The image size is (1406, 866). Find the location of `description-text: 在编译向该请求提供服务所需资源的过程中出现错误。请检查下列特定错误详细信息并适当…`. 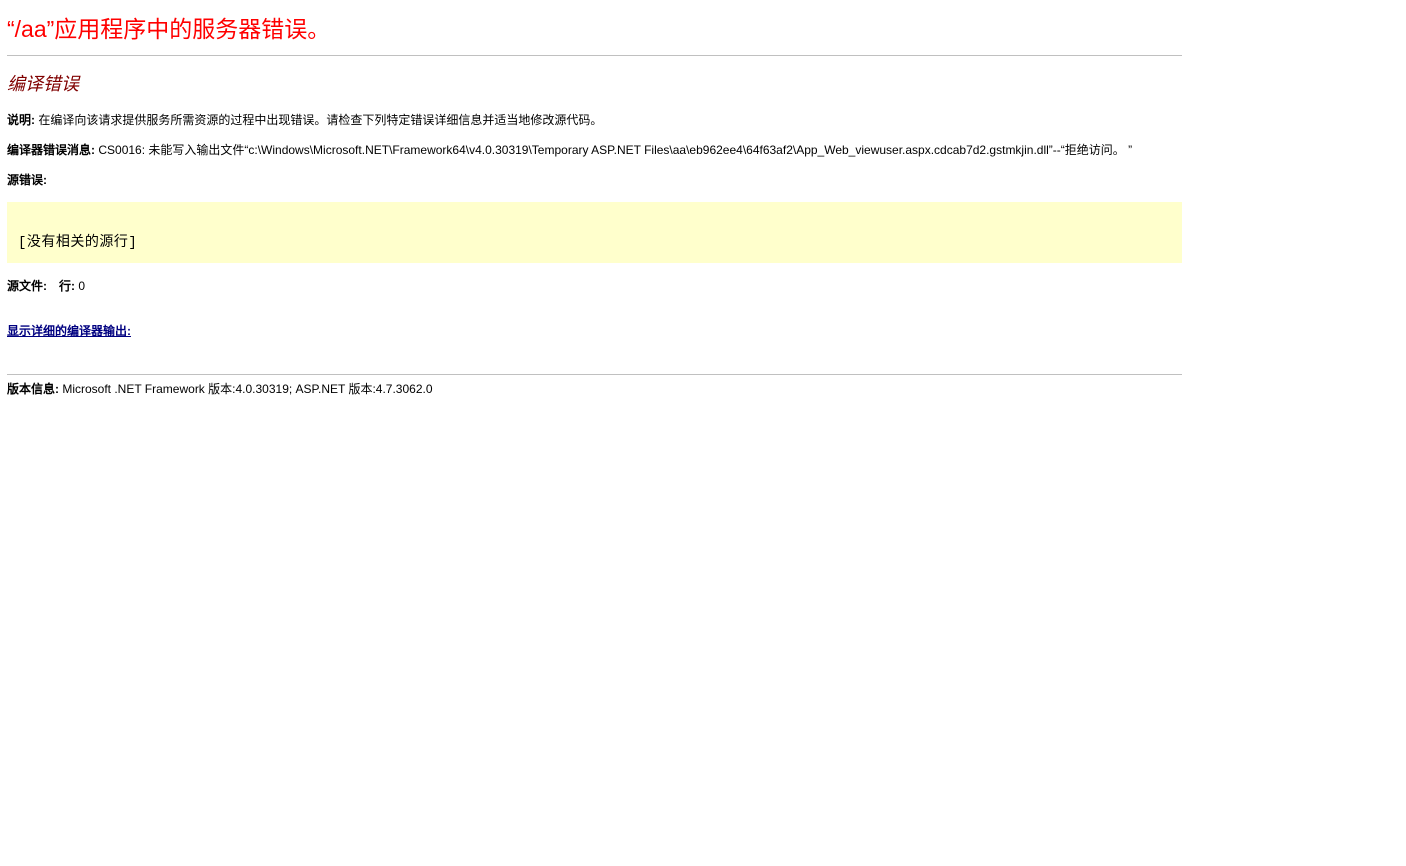

description-text: 在编译向该请求提供服务所需资源的过程中出现错误。请检查下列特定错误详细信息并适当… is located at coordinates (320, 120).